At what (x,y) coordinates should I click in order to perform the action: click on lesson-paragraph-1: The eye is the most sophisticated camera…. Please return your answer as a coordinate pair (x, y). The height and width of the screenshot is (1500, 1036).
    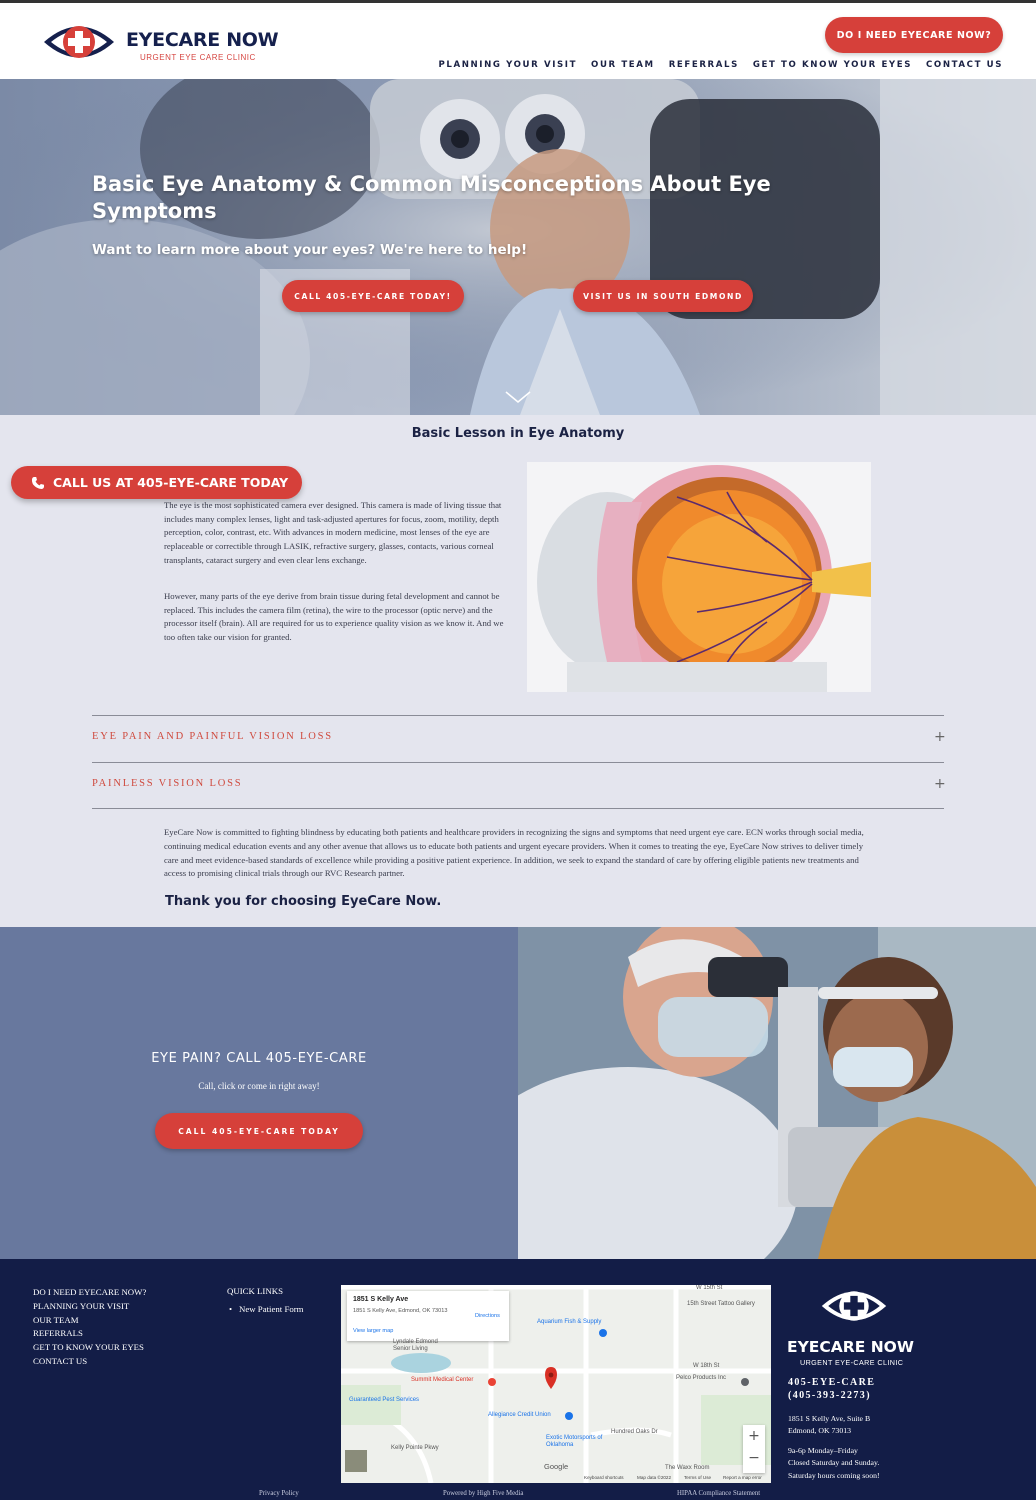
    Looking at the image, I should click on (333, 532).